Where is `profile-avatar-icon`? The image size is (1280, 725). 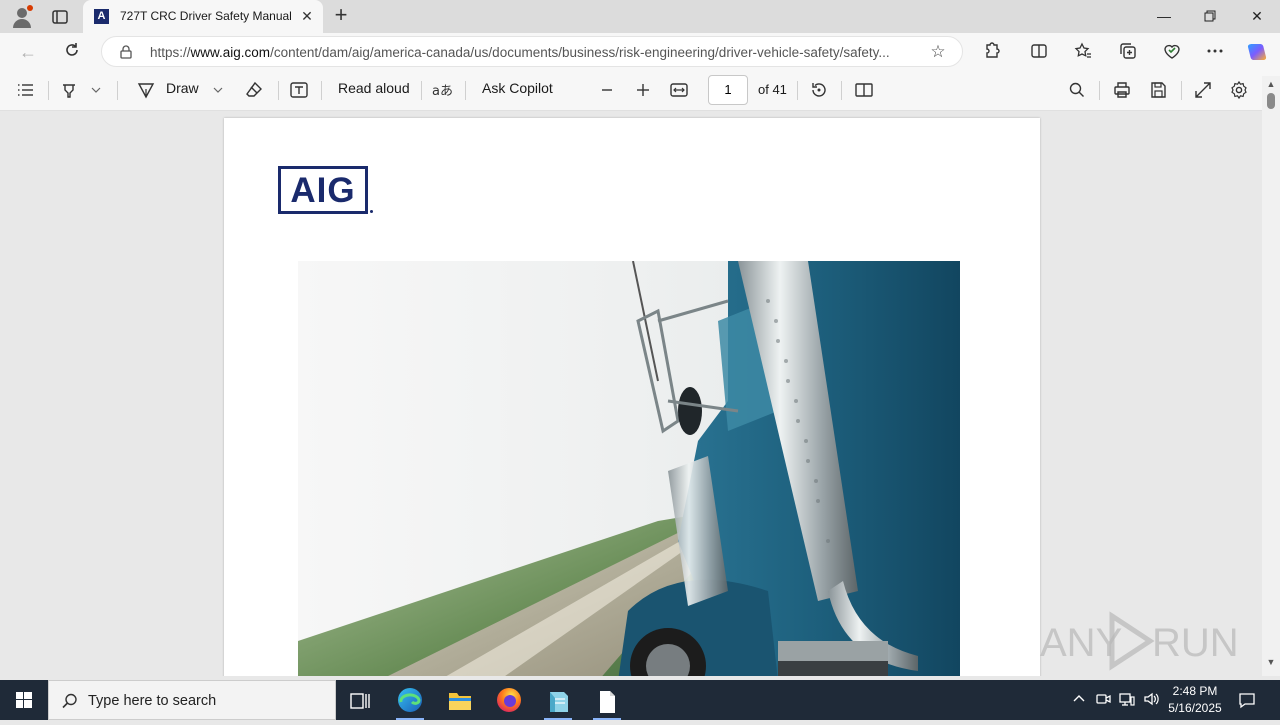 profile-avatar-icon is located at coordinates (22, 17).